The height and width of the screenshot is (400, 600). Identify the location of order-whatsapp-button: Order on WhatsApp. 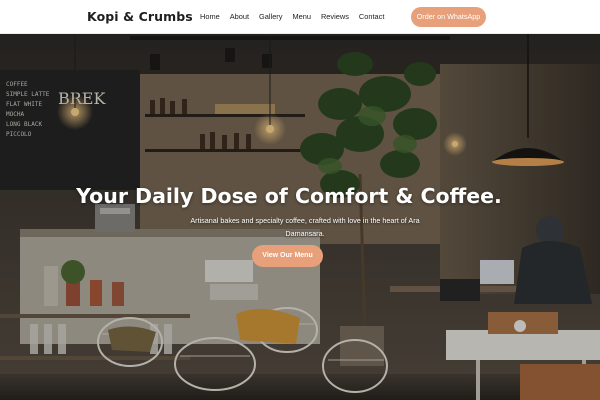
(448, 17).